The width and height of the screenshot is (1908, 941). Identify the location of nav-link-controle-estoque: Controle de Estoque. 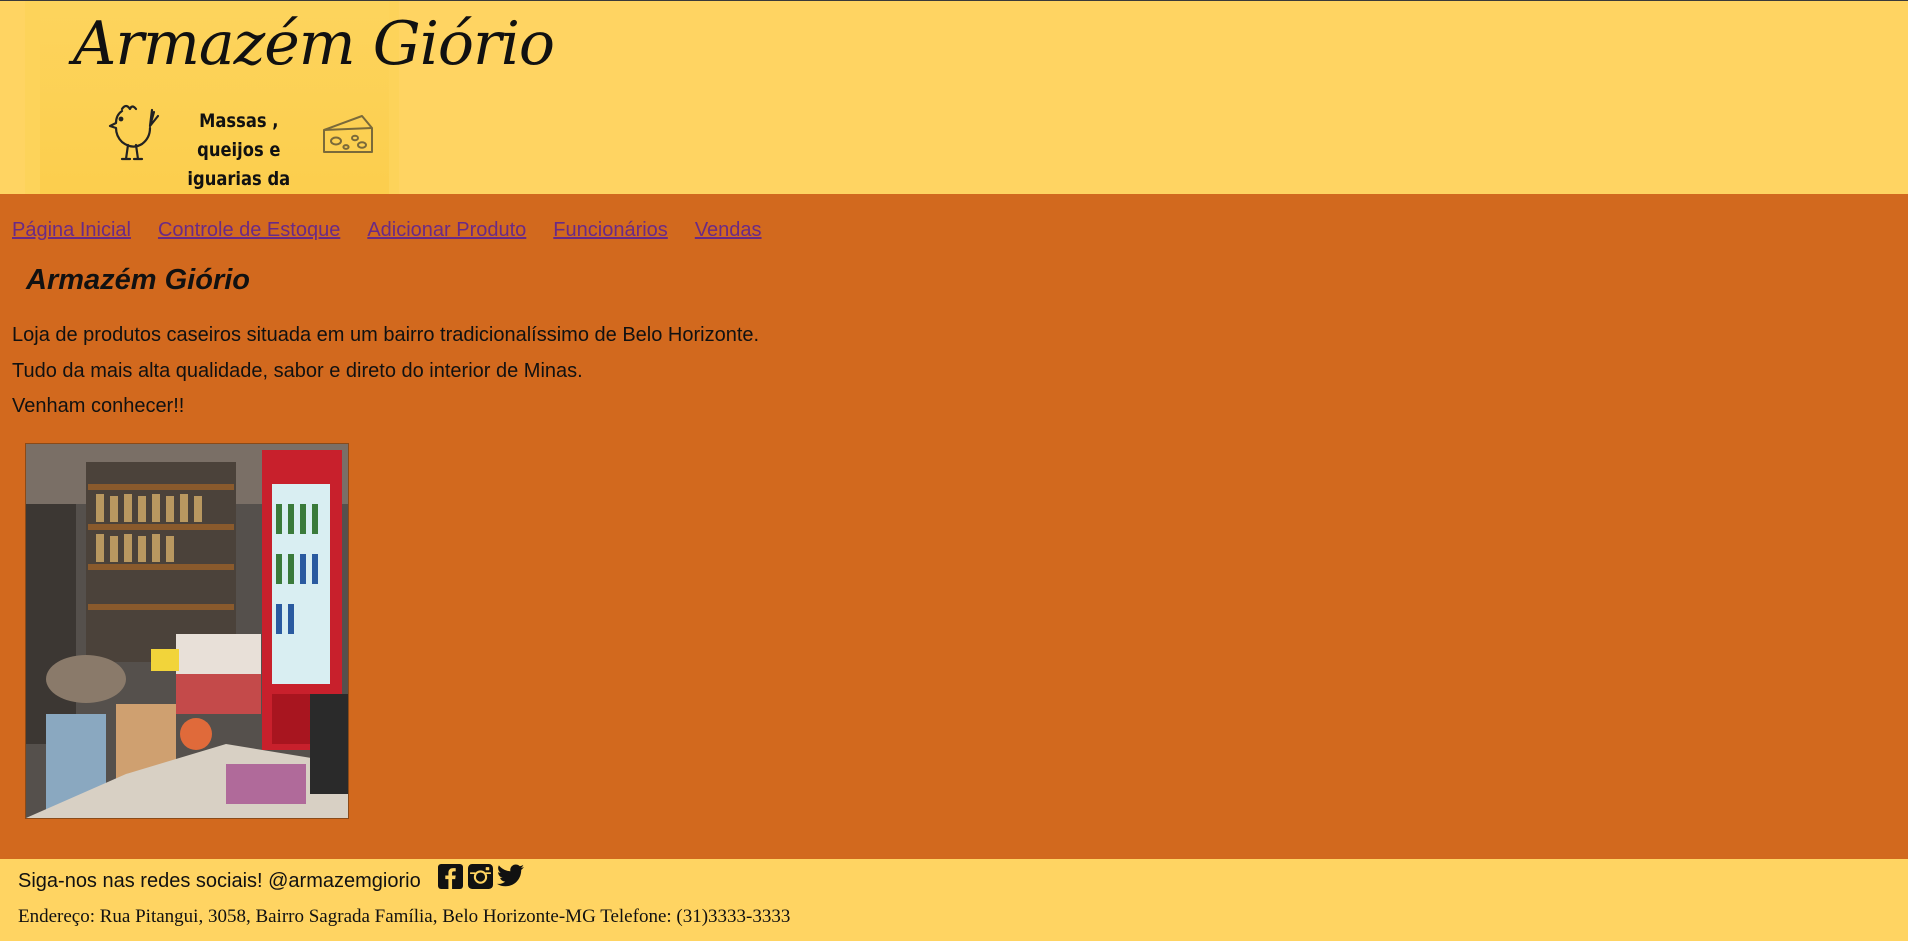
(249, 230).